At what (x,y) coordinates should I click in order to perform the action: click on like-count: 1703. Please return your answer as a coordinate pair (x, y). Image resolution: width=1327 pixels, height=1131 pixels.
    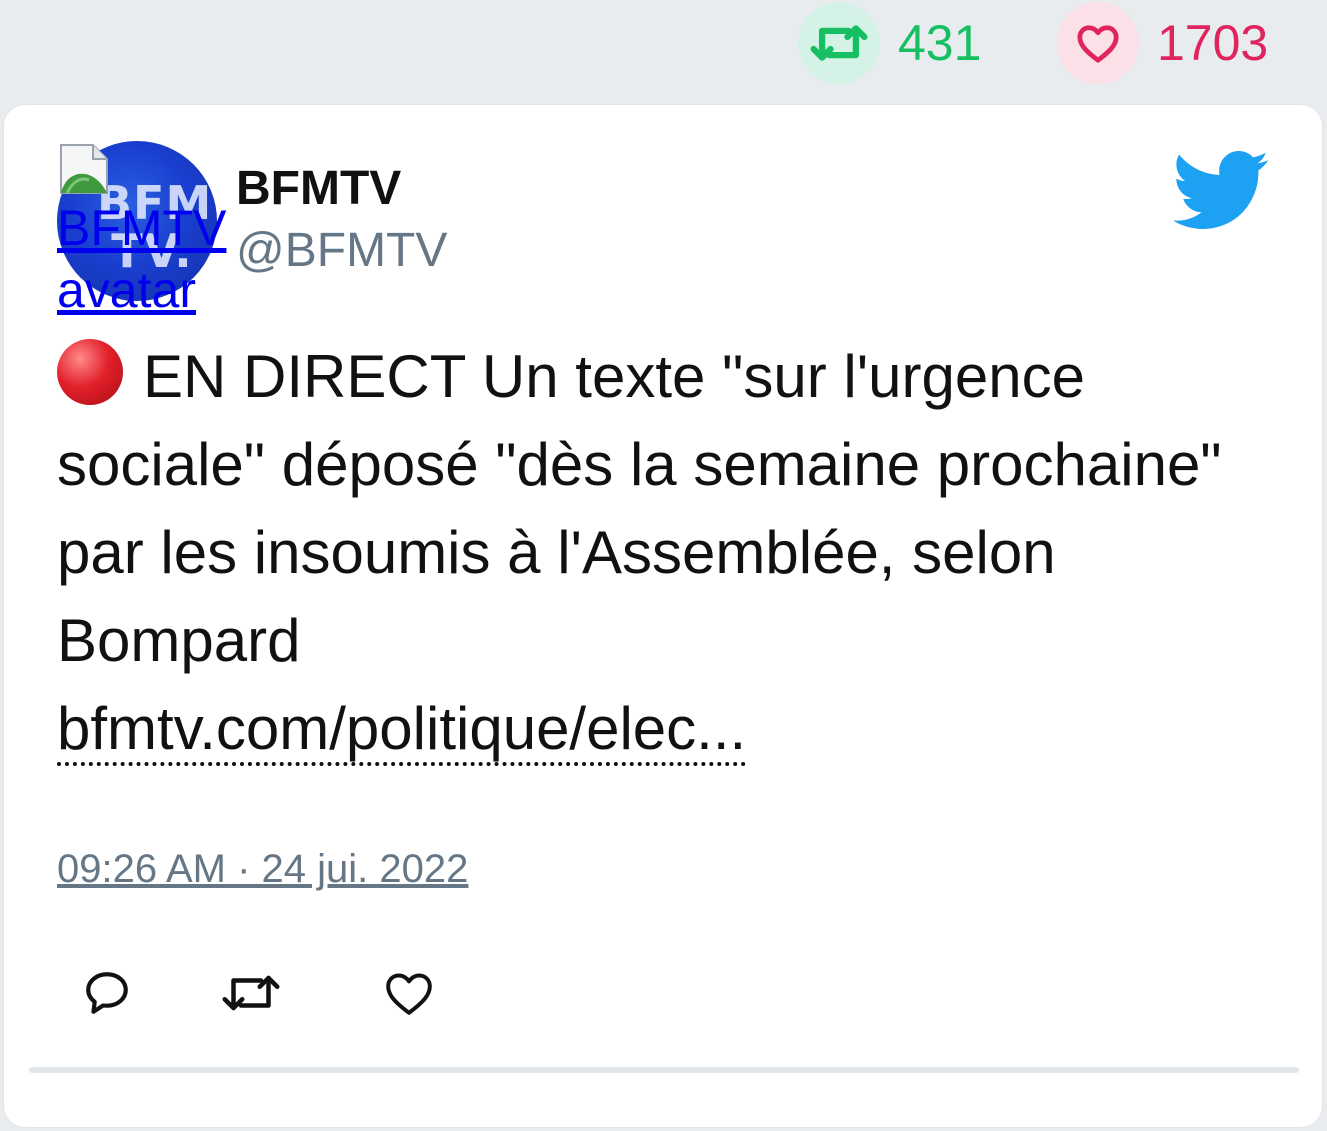
    Looking at the image, I should click on (1213, 43).